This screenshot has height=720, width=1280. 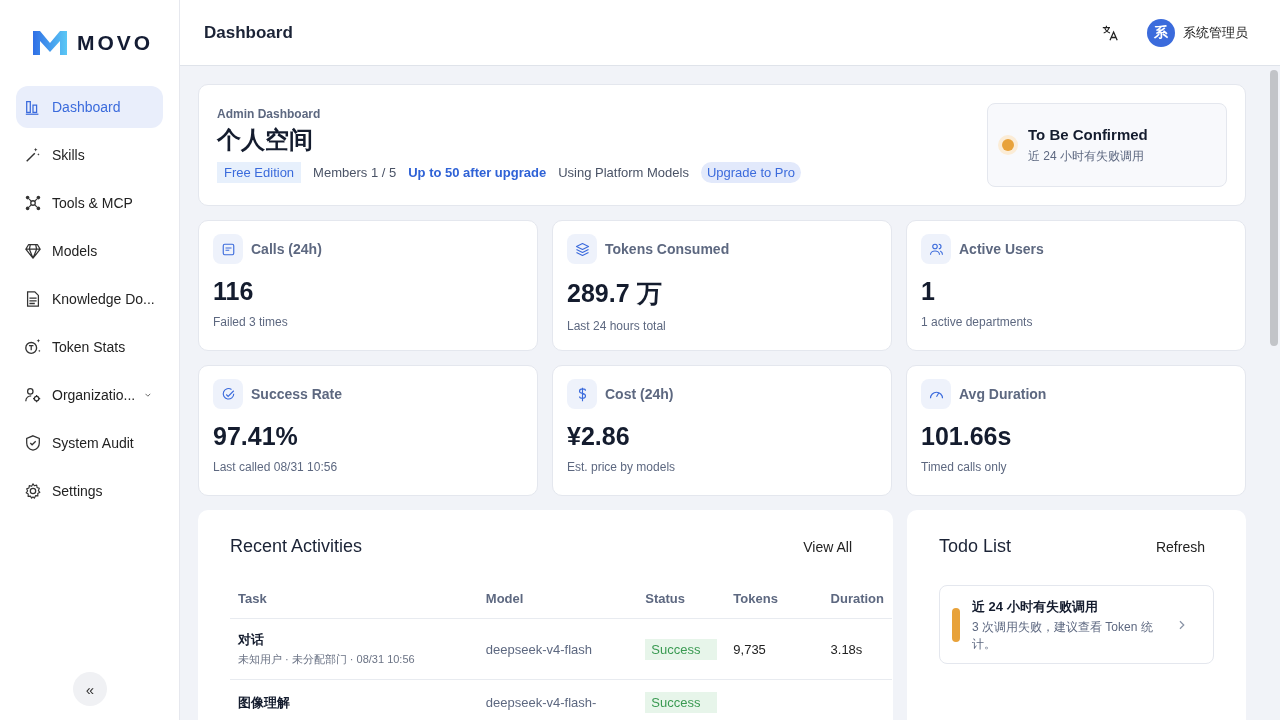 I want to click on alert-title: To Be Confirmed, so click(x=1088, y=134).